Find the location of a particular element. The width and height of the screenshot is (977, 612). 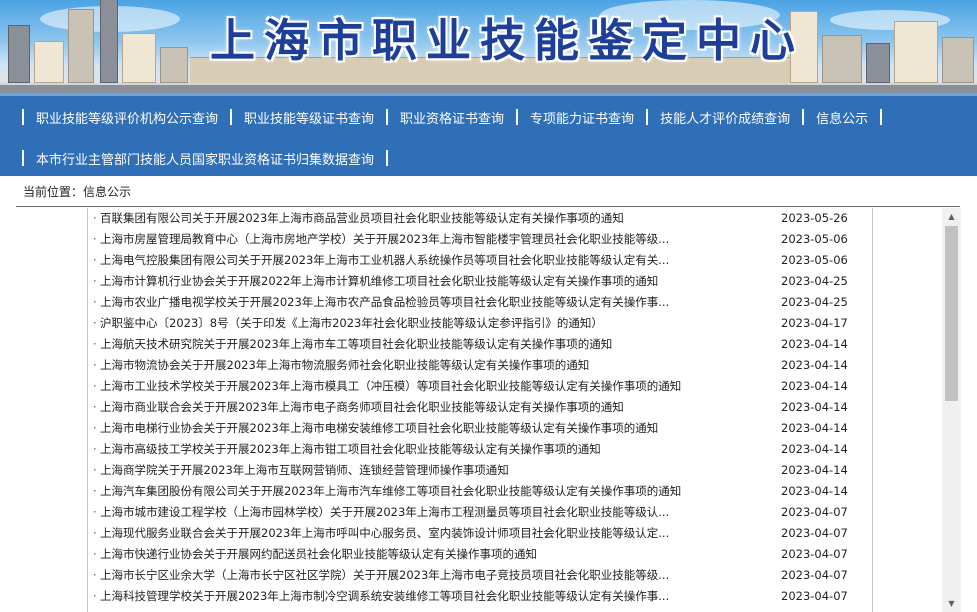

scroll-down-arrow-icon: ▼ is located at coordinates (951, 603).